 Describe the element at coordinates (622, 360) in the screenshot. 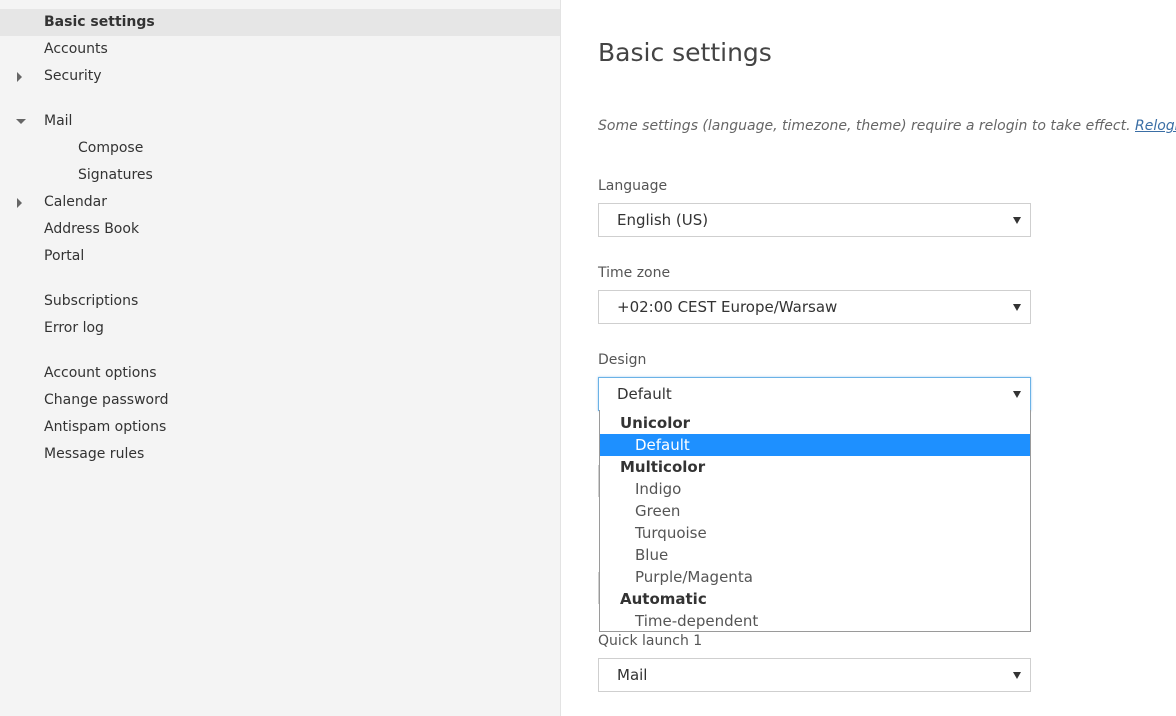

I see `design-label: Design` at that location.